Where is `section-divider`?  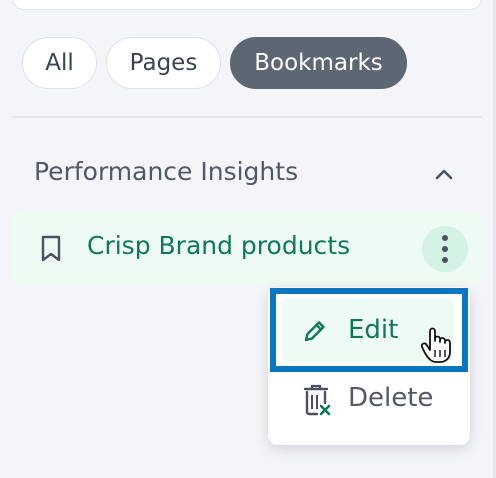 section-divider is located at coordinates (247, 117).